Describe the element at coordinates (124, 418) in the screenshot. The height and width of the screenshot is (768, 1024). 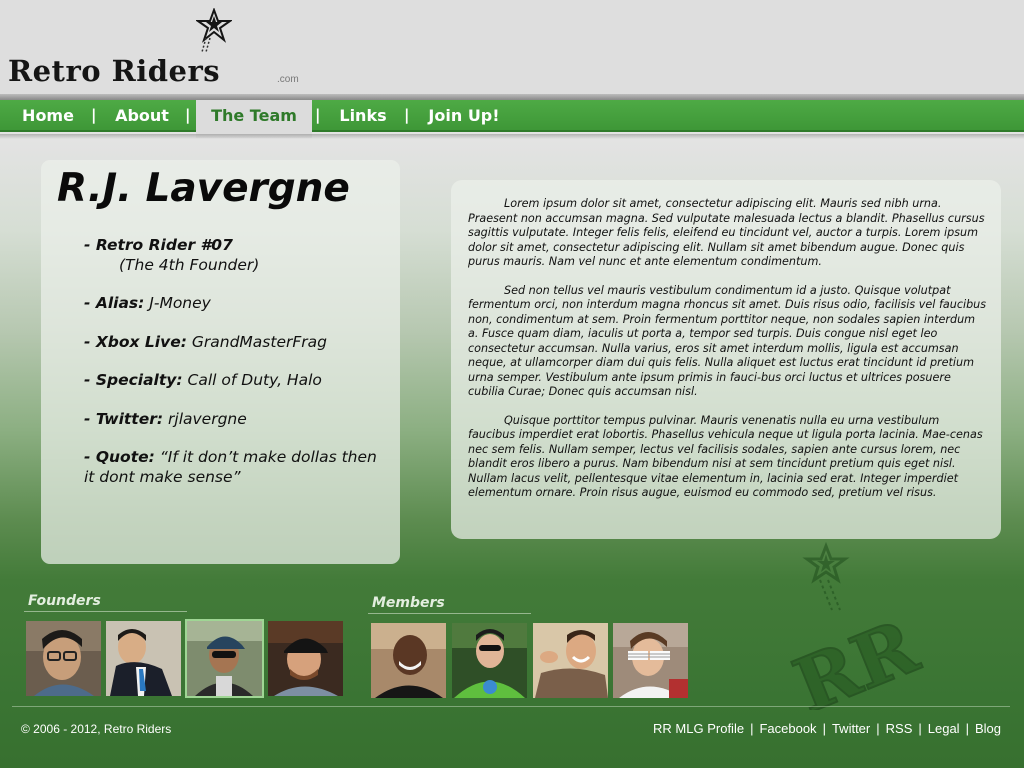
I see `field-label: - Twitter:` at that location.